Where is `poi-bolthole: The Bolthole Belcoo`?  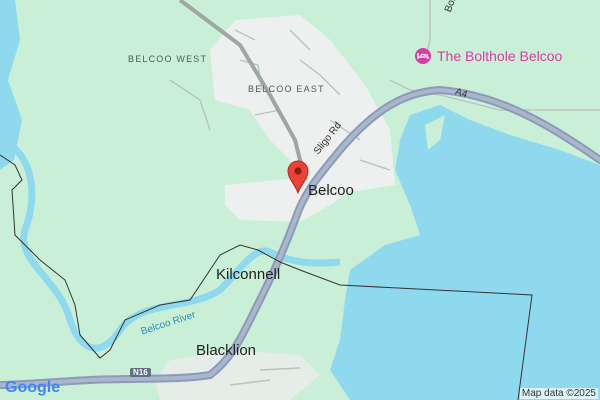 poi-bolthole: The Bolthole Belcoo is located at coordinates (488, 56).